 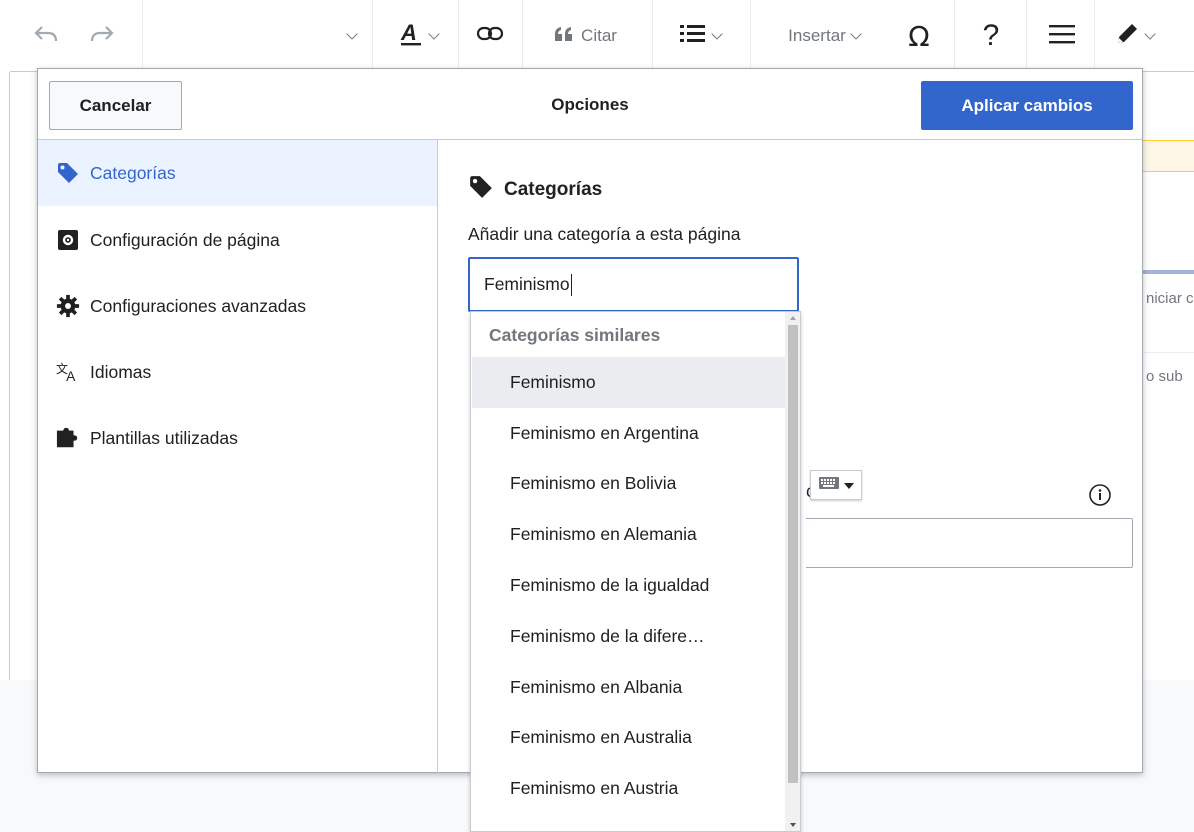 What do you see at coordinates (629, 788) in the screenshot?
I see `list-item: Feminismo en Austria` at bounding box center [629, 788].